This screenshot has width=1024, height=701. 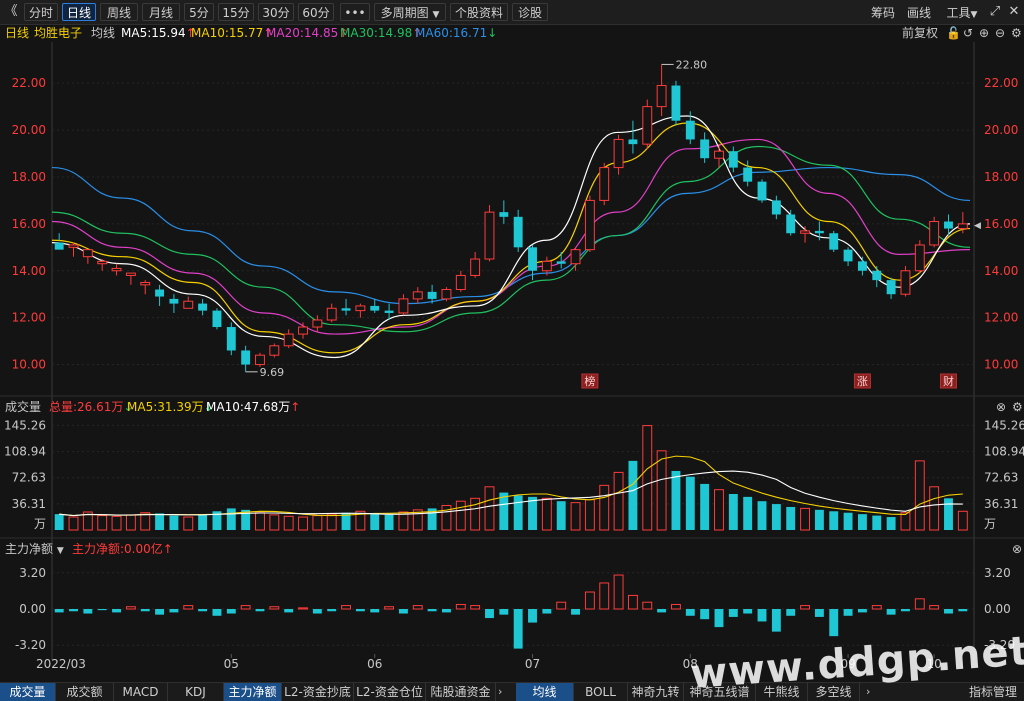 I want to click on tab-macd: MACD, so click(x=141, y=692).